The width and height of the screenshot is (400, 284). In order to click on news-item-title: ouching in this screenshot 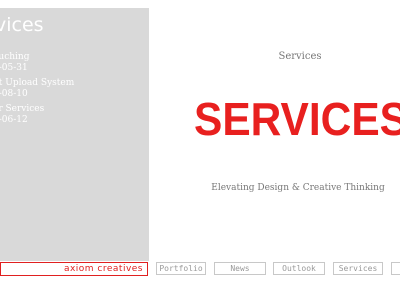, I will do `click(15, 57)`.